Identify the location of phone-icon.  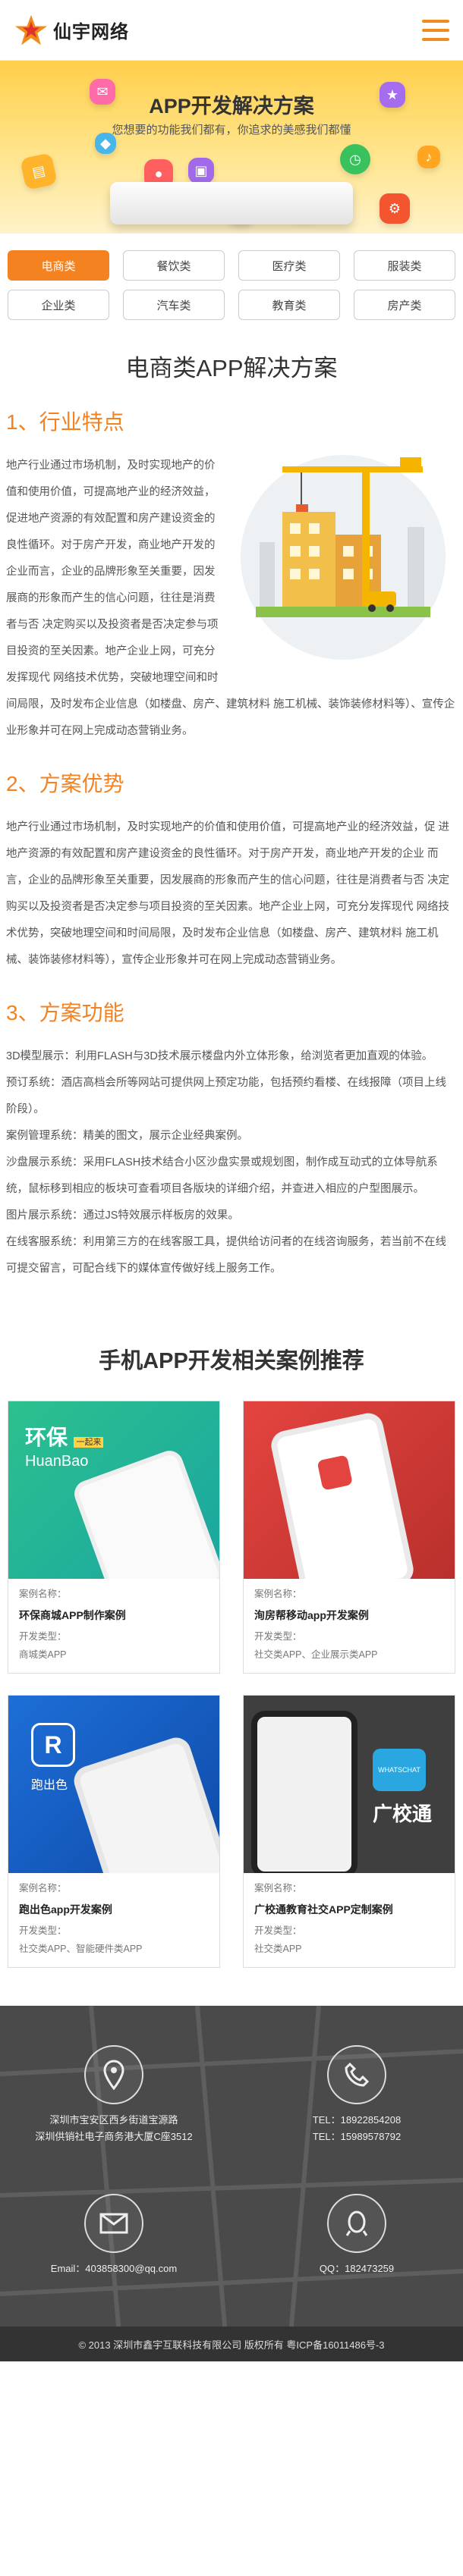
(356, 2074).